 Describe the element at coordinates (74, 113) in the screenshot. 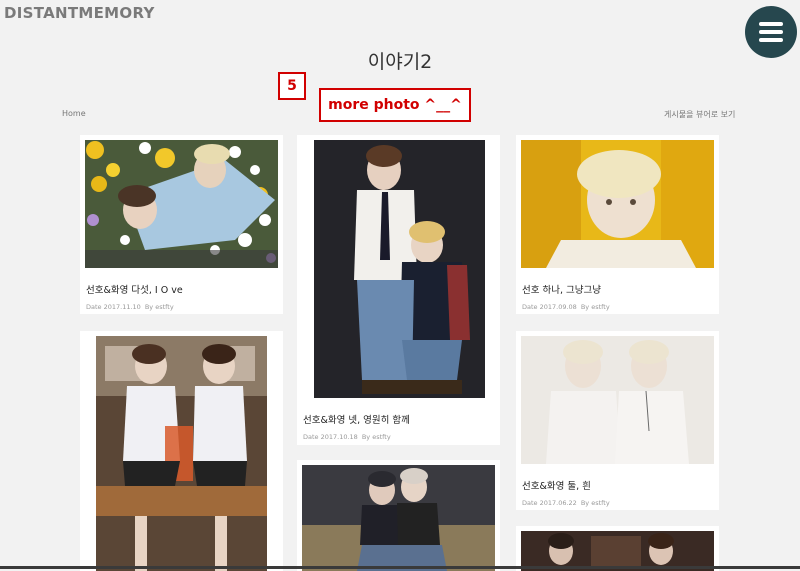

I see `breadcrumb: Home` at that location.